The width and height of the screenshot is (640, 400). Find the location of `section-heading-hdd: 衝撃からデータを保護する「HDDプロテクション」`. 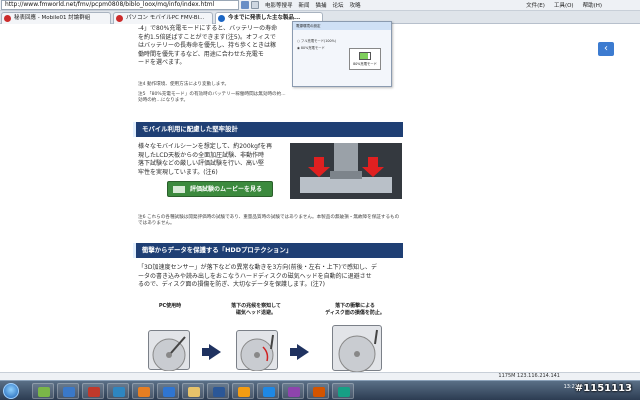

section-heading-hdd: 衝撃からデータを保護する「HDDプロテクション」 is located at coordinates (268, 250).